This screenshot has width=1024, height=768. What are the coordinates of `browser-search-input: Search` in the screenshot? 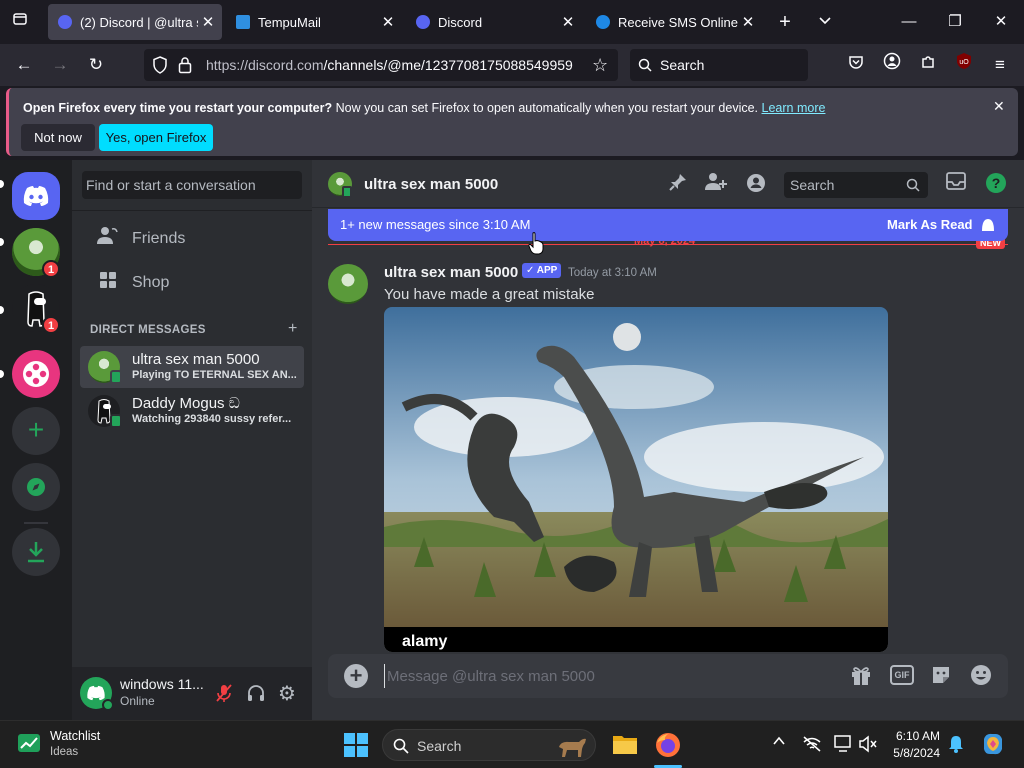 It's located at (719, 65).